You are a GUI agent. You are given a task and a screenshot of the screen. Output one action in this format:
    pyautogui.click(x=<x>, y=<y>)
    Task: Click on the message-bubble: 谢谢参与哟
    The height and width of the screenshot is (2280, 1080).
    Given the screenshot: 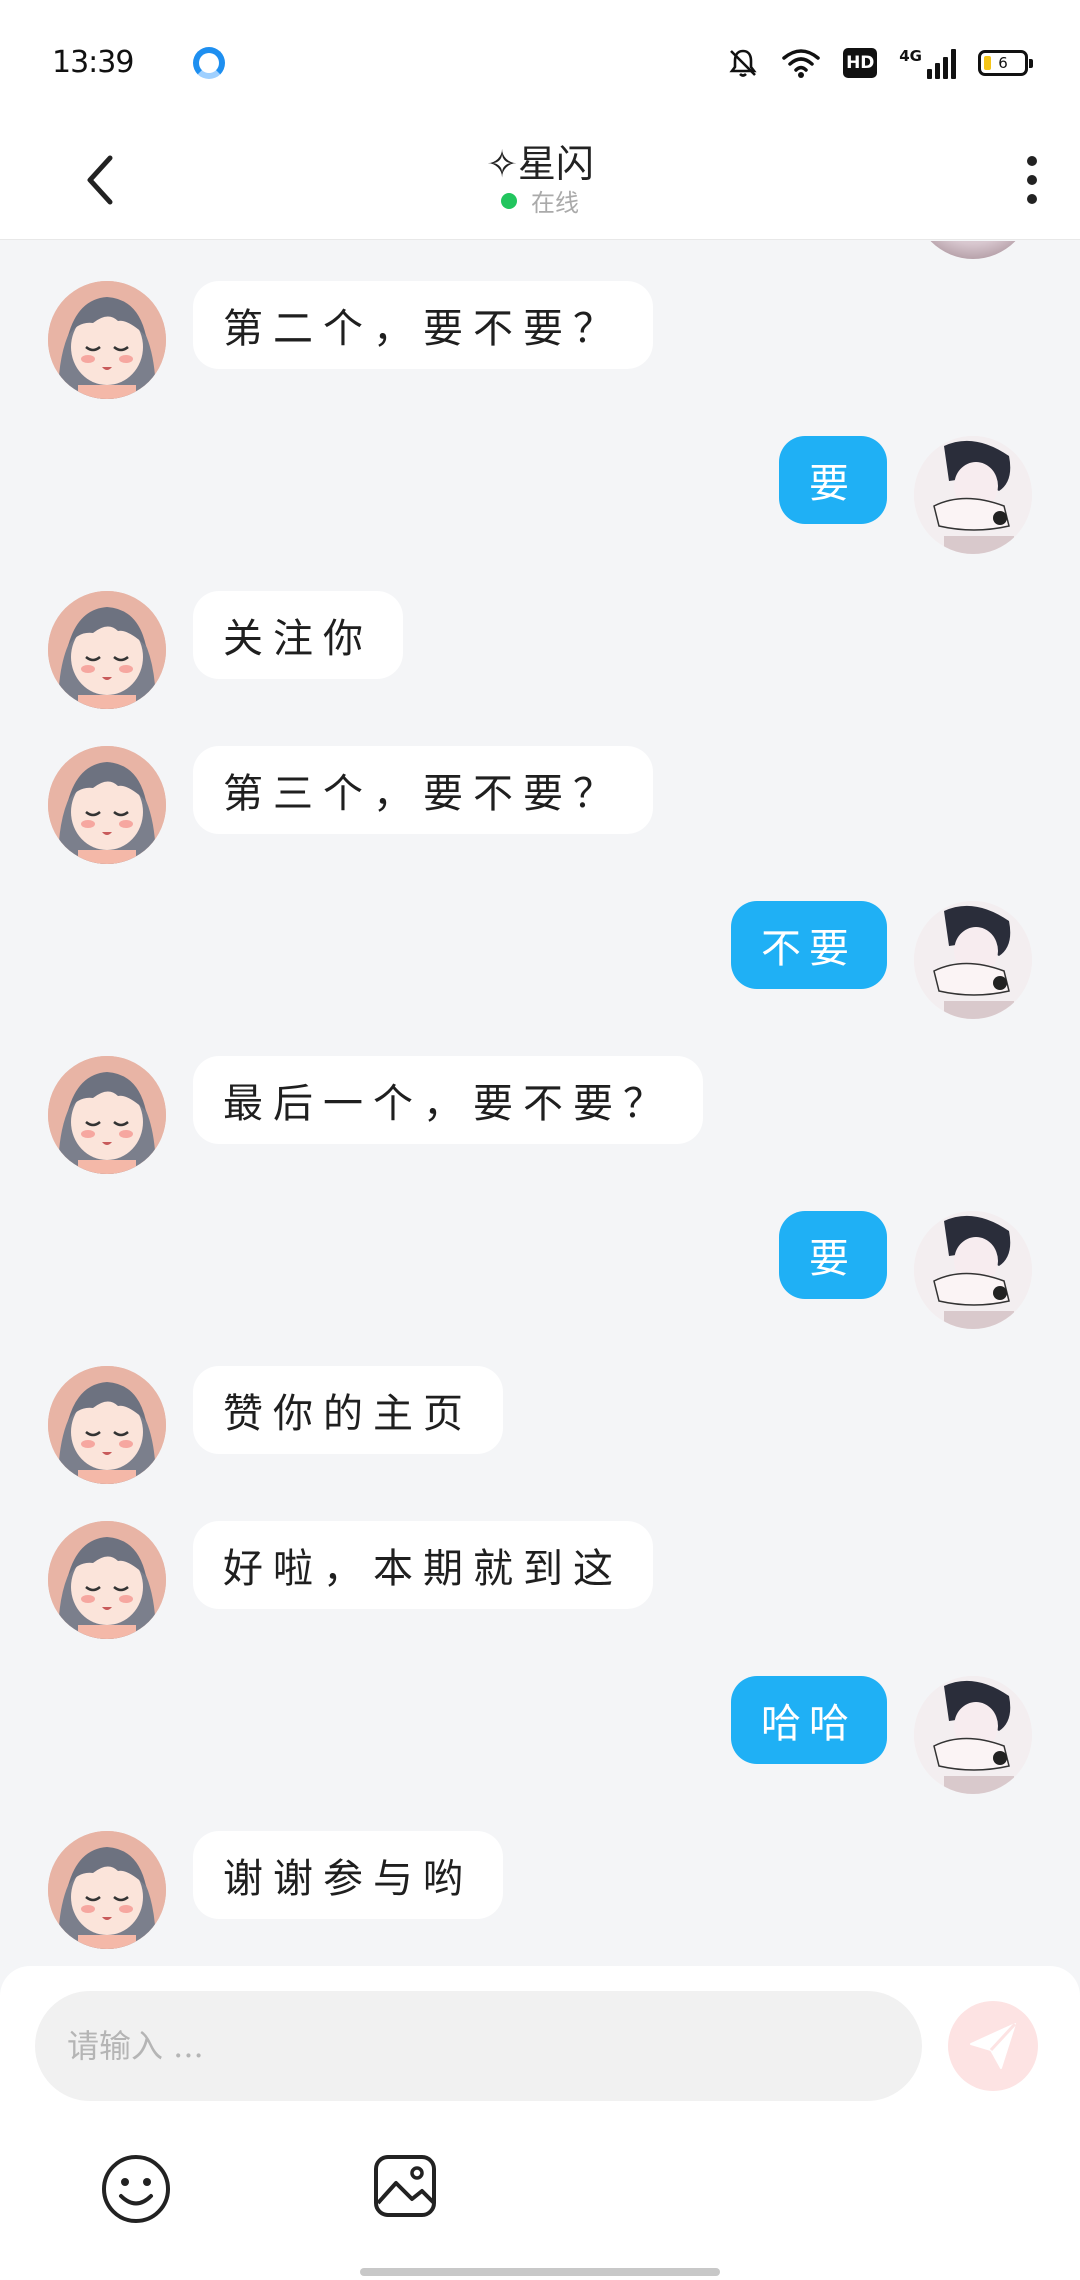 What is the action you would take?
    pyautogui.click(x=348, y=1875)
    